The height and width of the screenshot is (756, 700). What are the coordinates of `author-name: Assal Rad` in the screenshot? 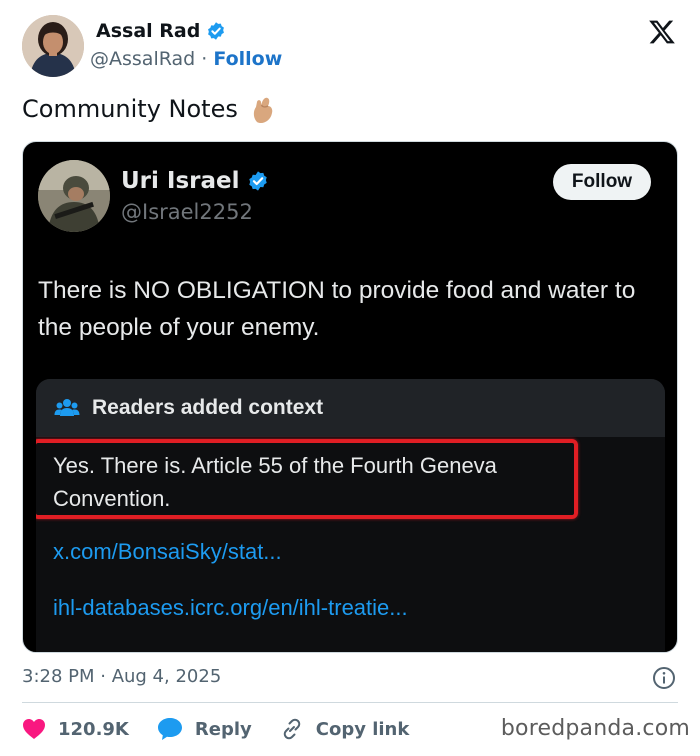 It's located at (161, 31).